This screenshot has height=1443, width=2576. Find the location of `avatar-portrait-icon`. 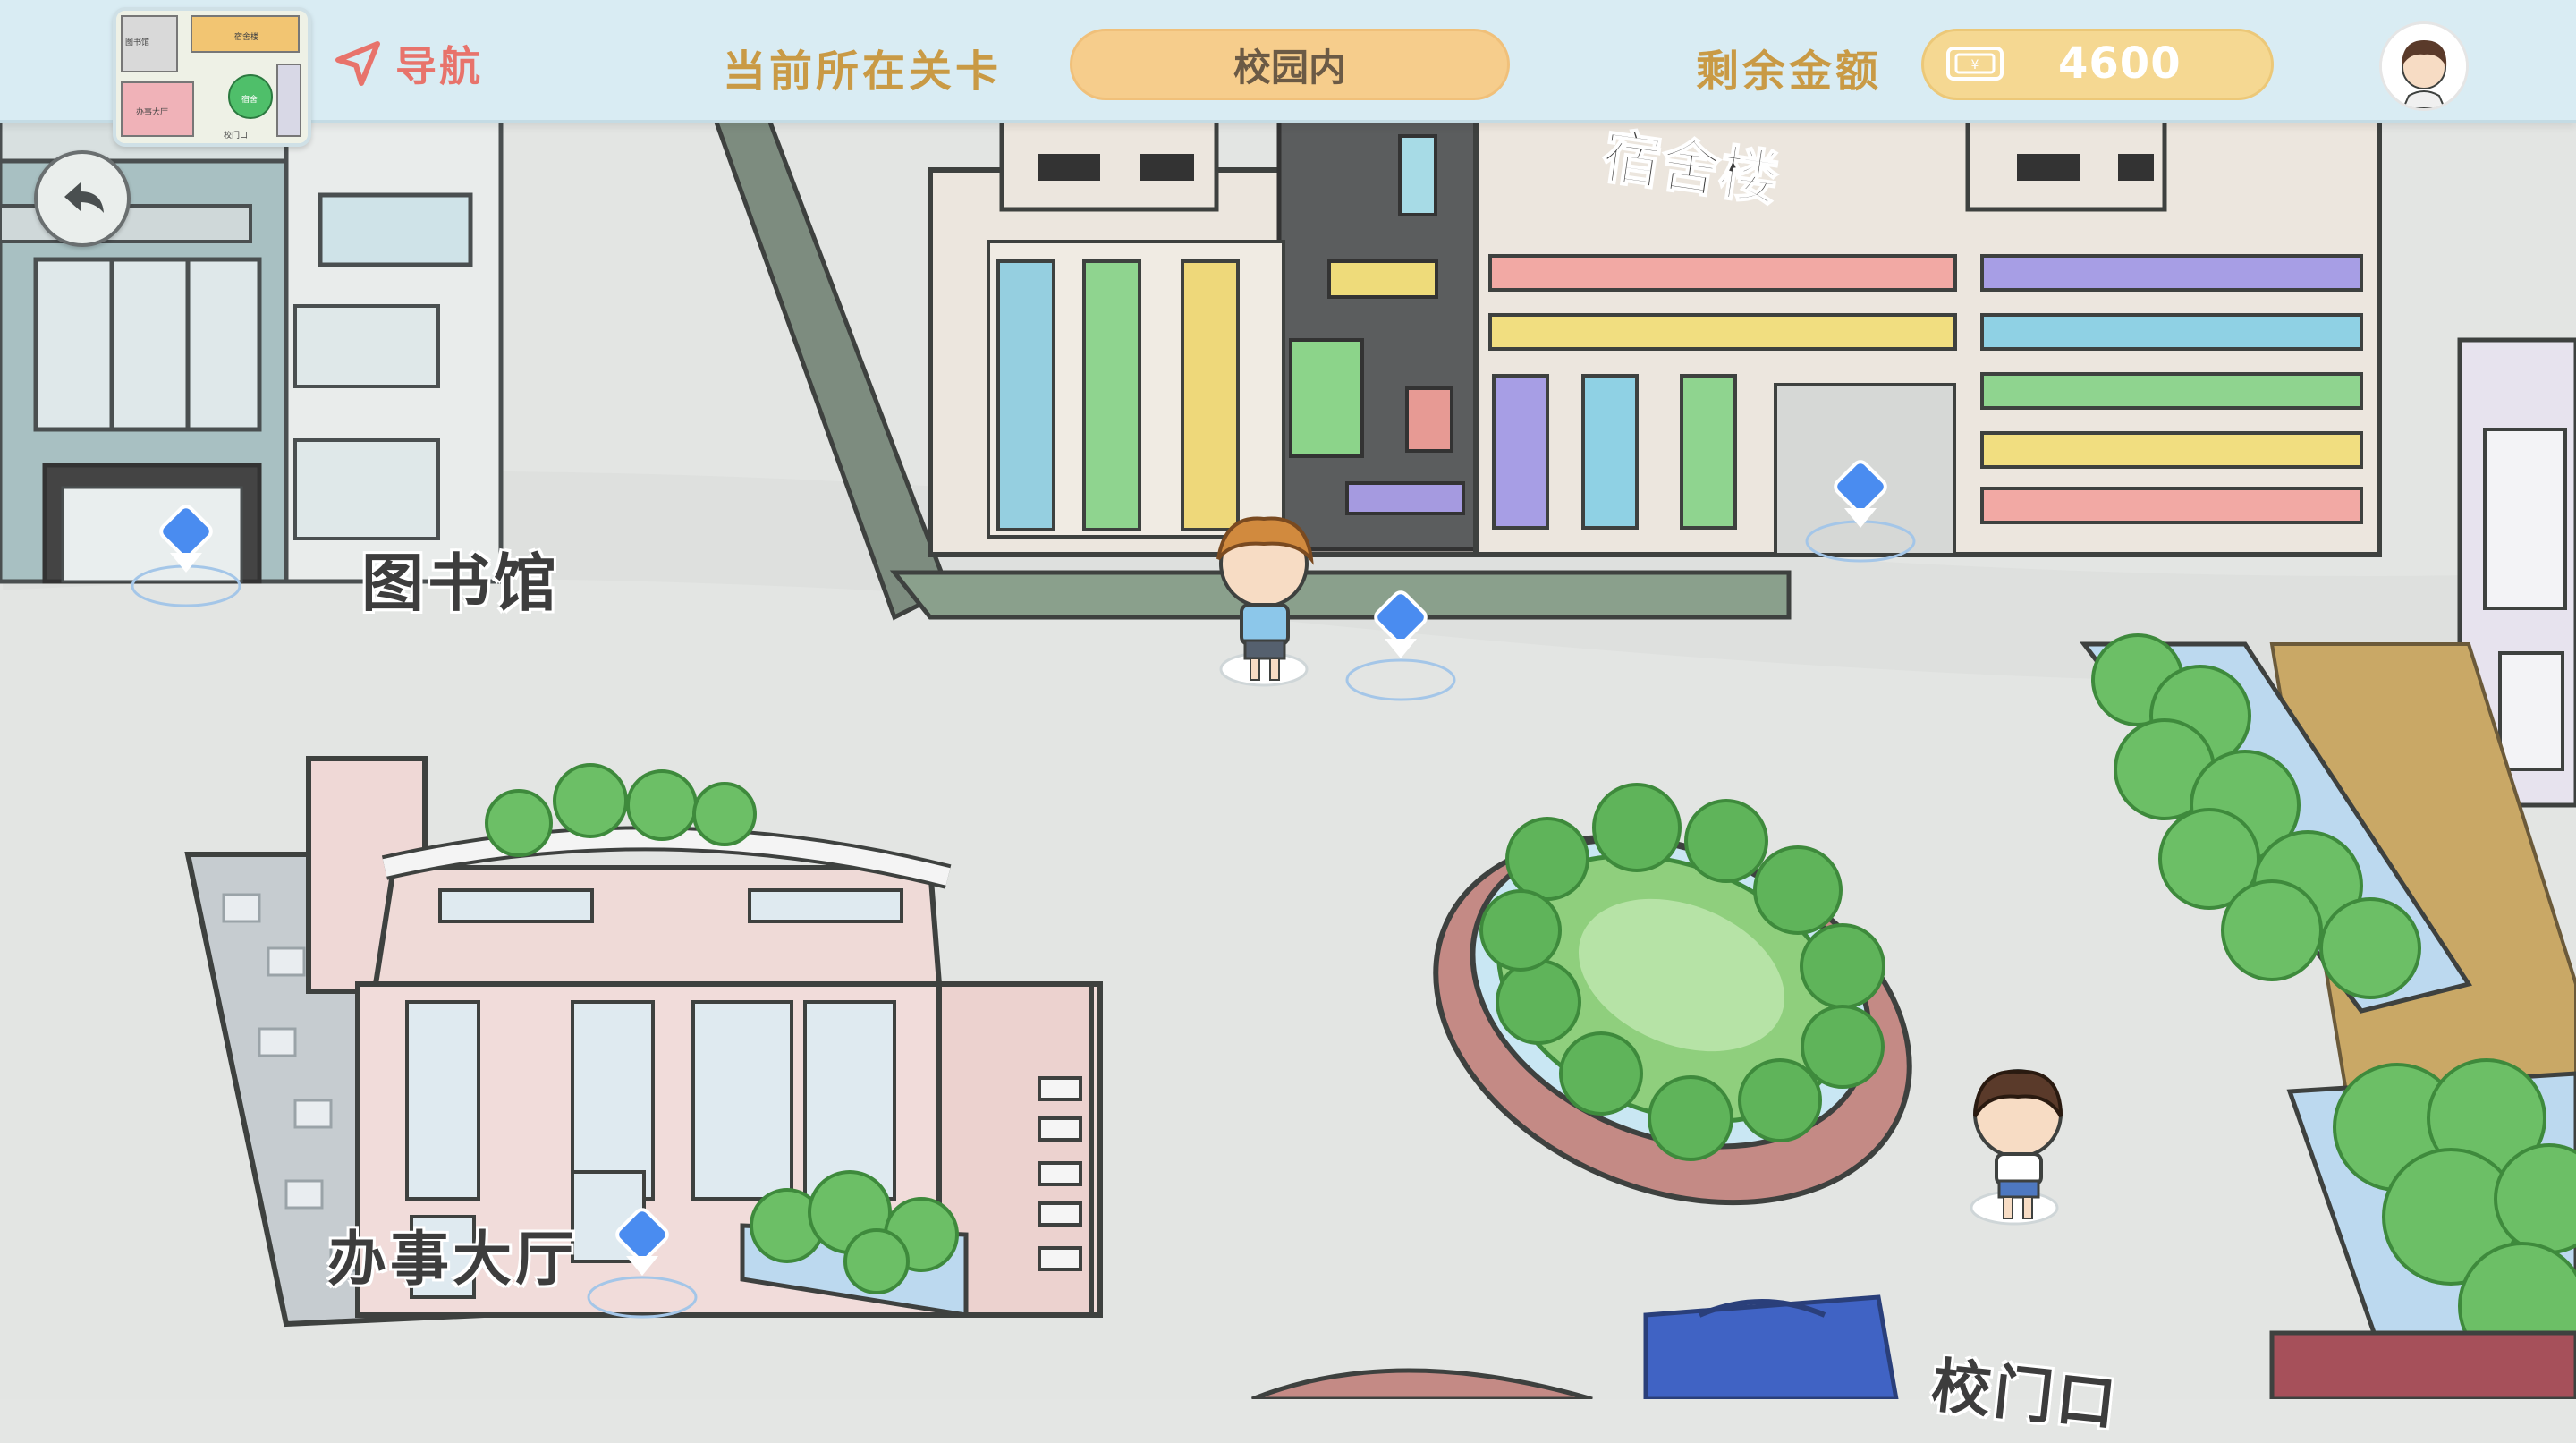

avatar-portrait-icon is located at coordinates (2424, 66).